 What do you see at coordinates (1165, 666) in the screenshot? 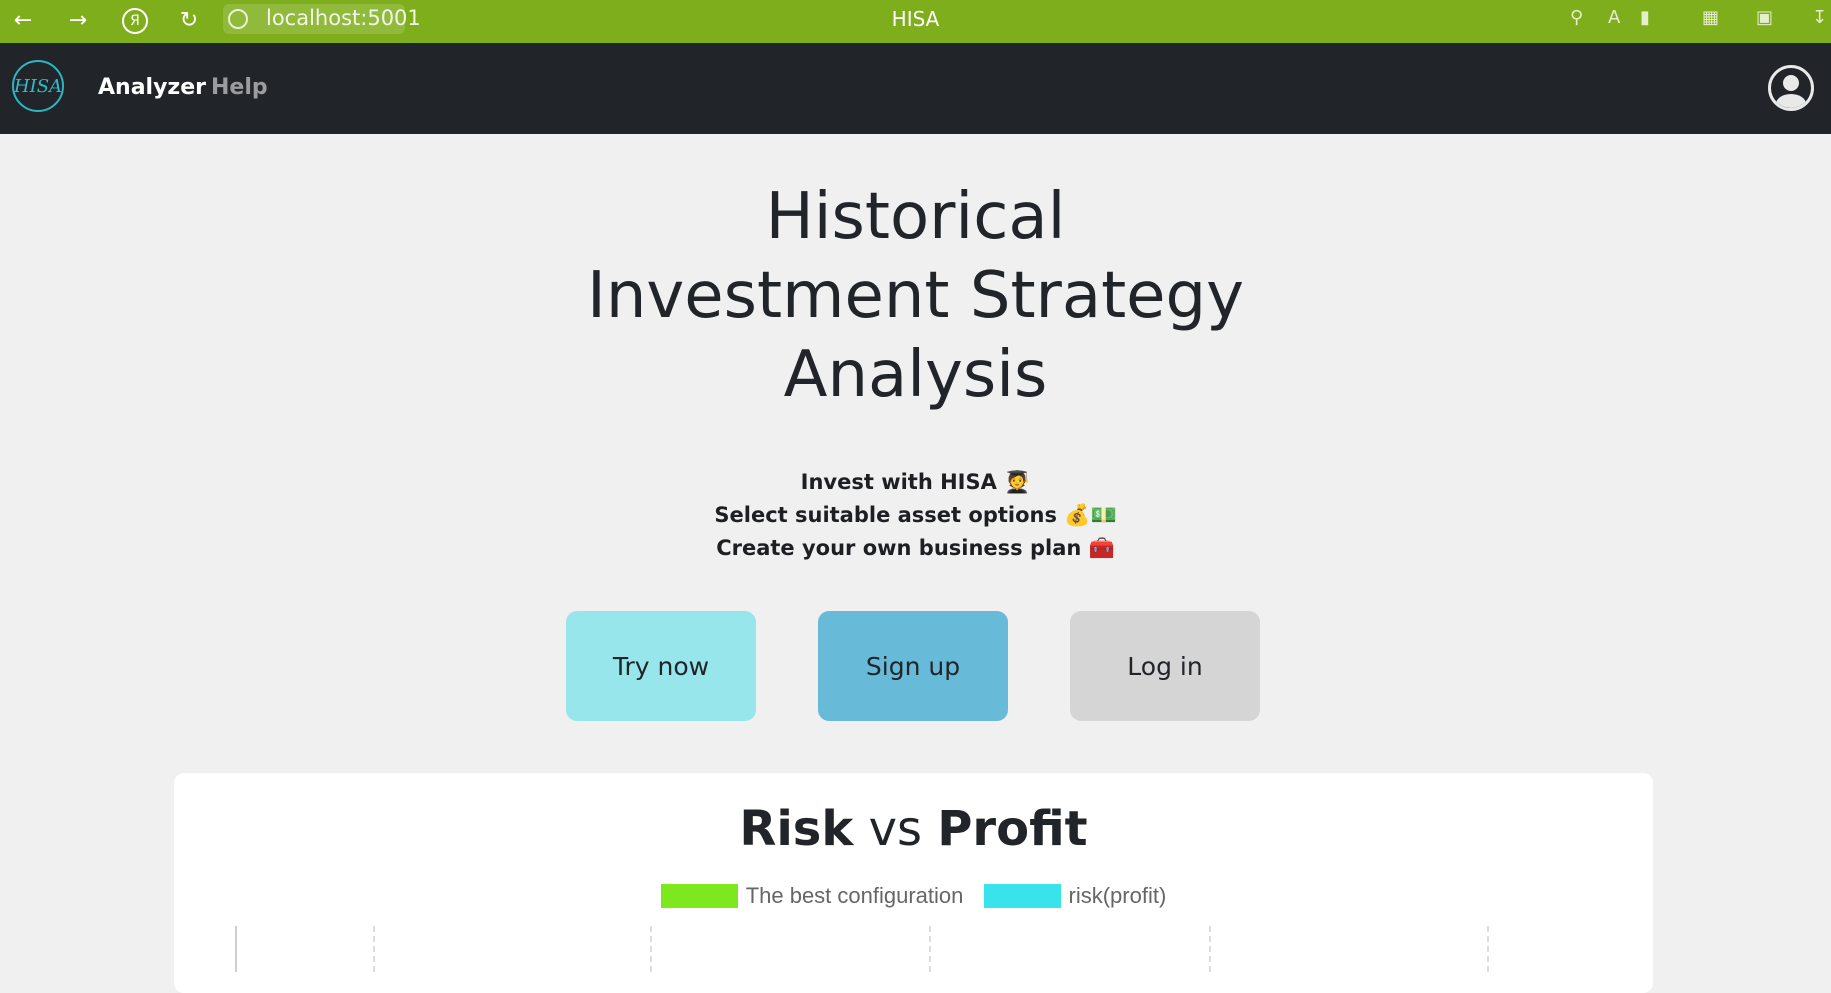
I see `log-in-button: Log in` at bounding box center [1165, 666].